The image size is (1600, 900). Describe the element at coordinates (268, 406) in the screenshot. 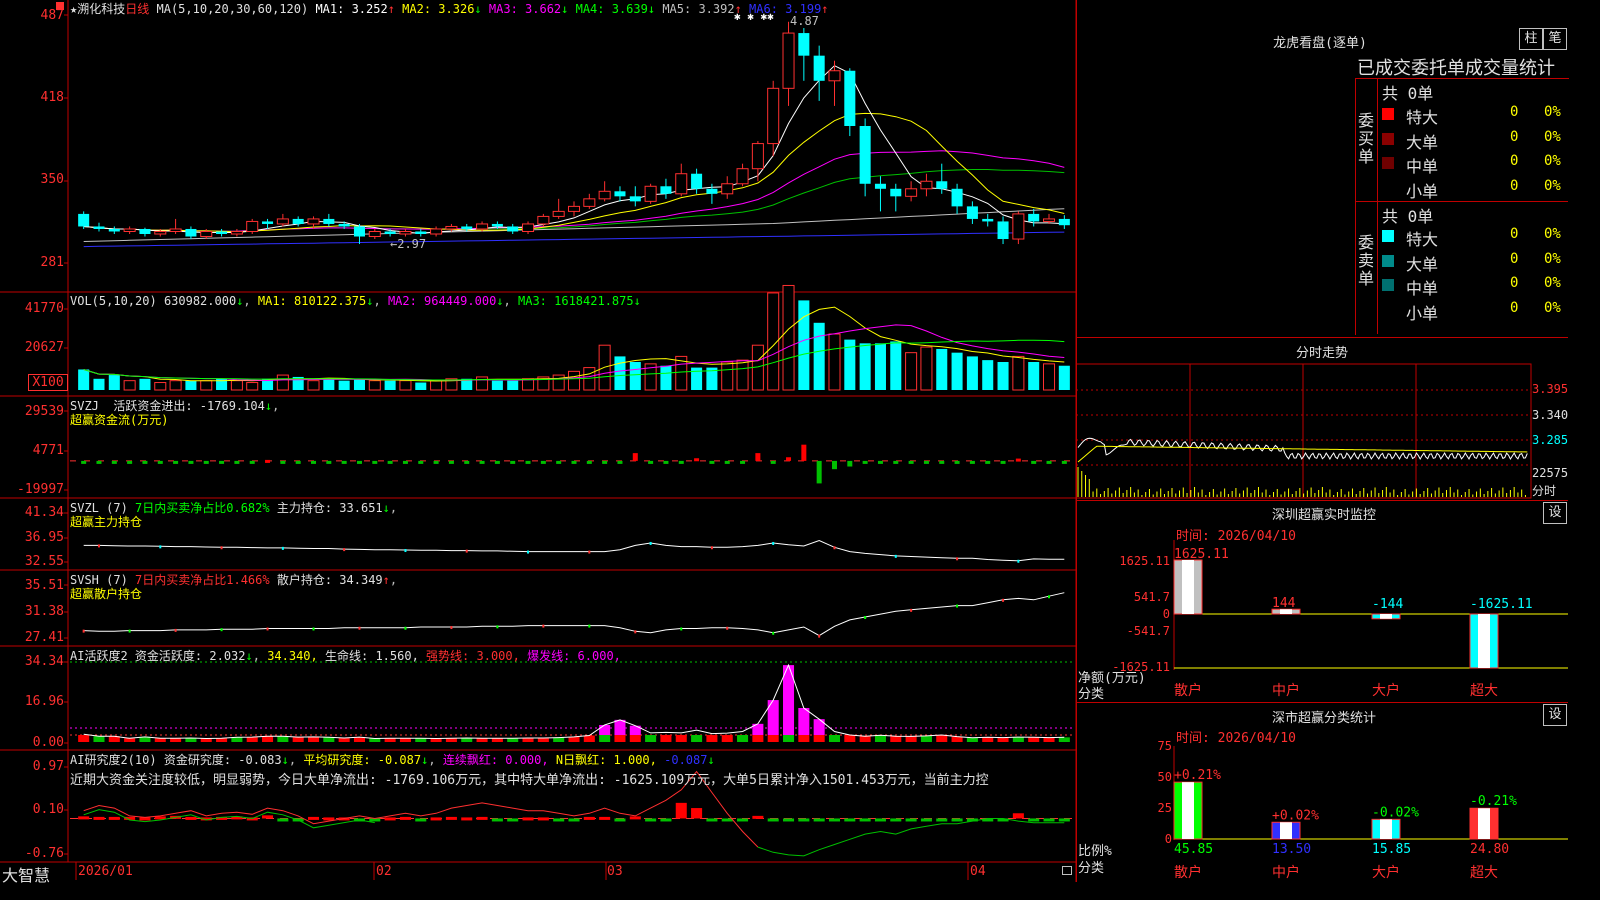

I see `svzj-arrow: ↓` at that location.